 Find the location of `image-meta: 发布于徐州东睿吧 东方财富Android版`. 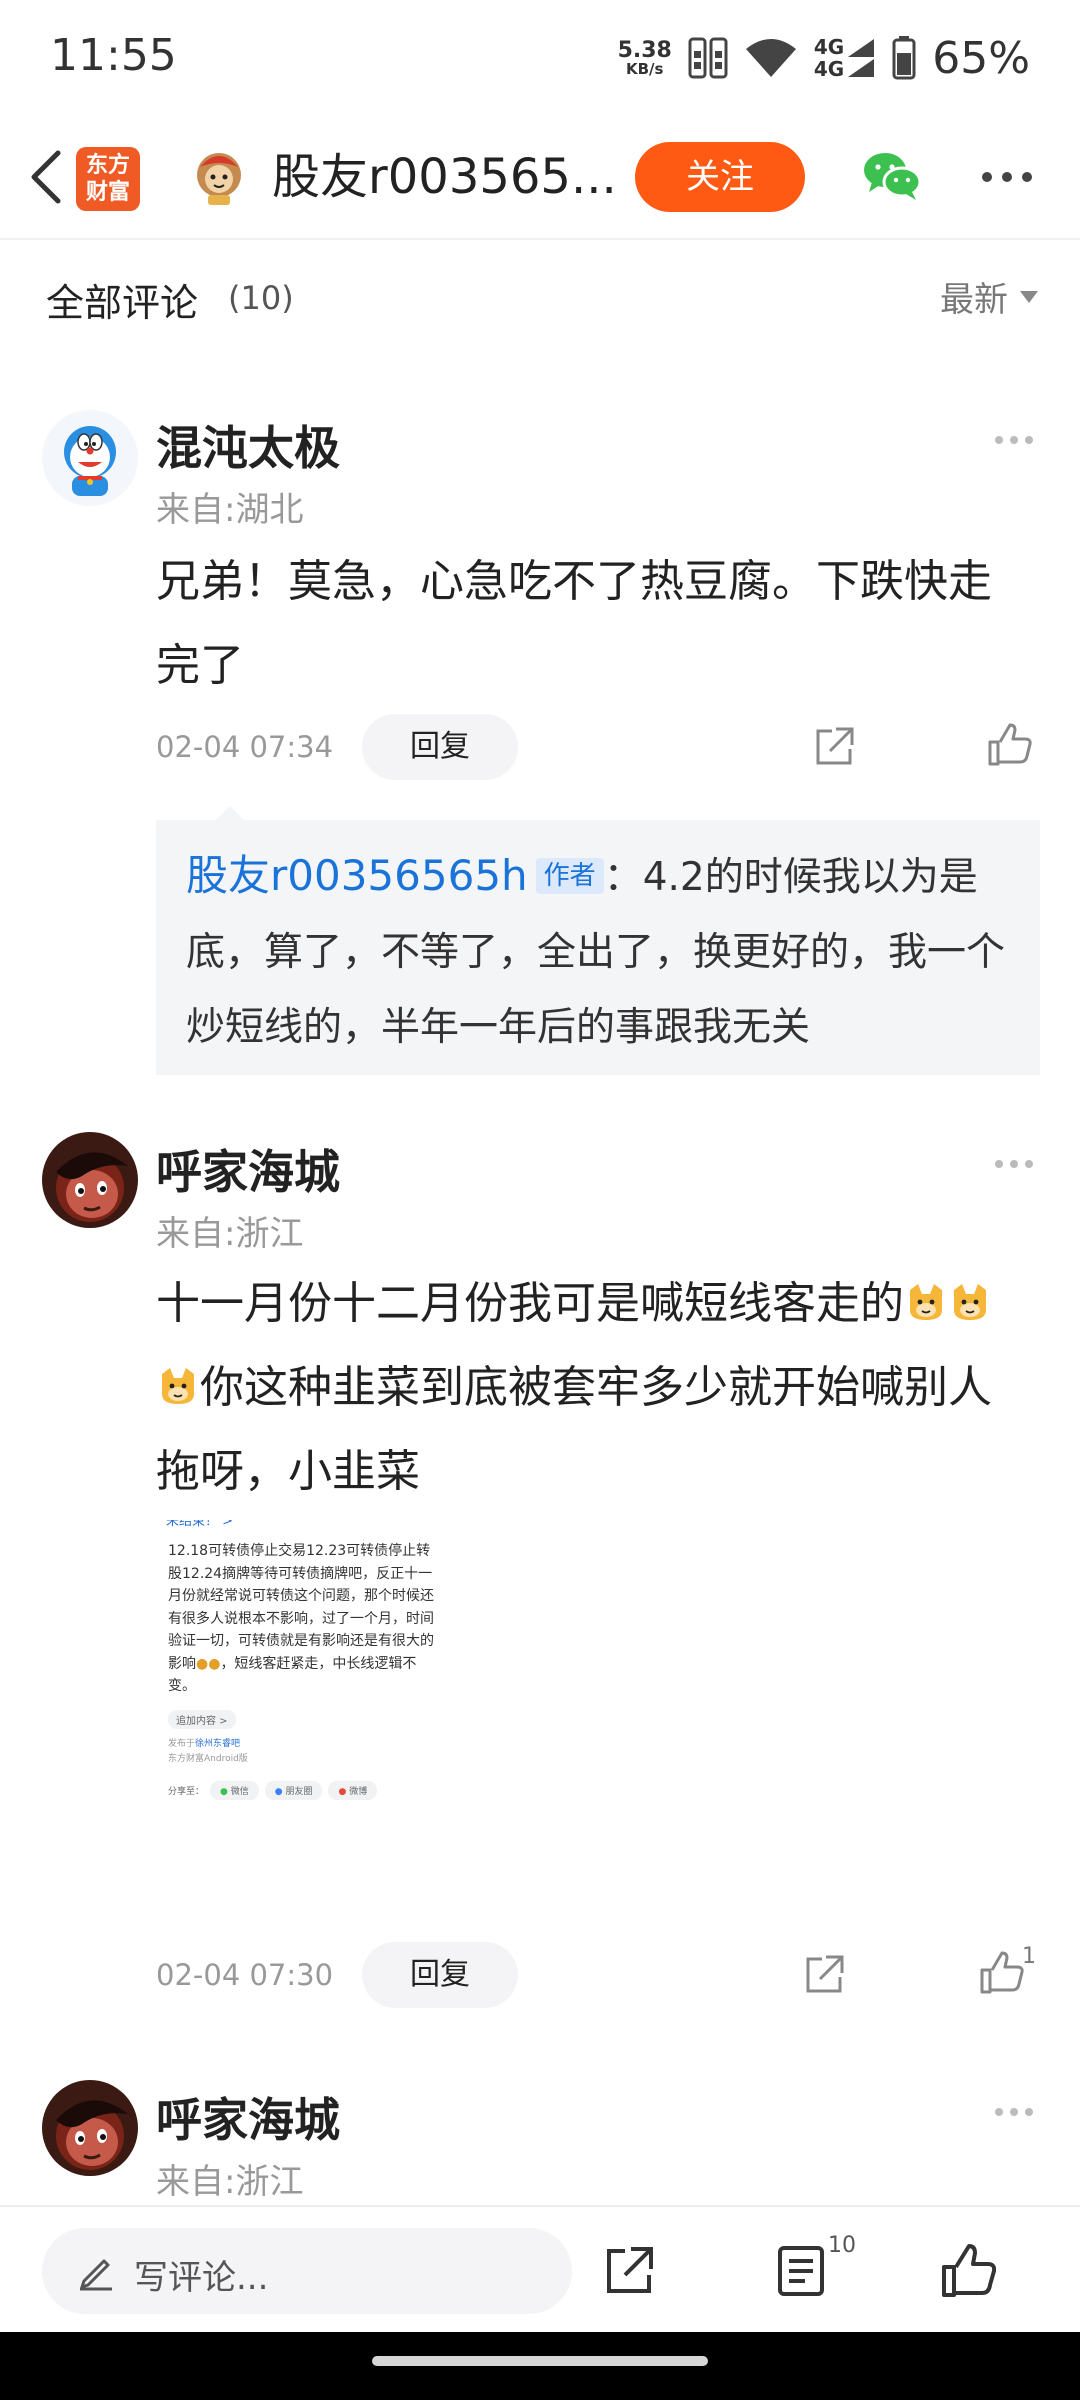

image-meta: 发布于徐州东睿吧 东方财富Android版 is located at coordinates (301, 1748).